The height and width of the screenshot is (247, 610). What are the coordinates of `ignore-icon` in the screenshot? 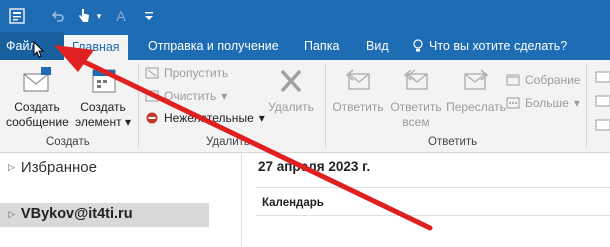 It's located at (152, 73).